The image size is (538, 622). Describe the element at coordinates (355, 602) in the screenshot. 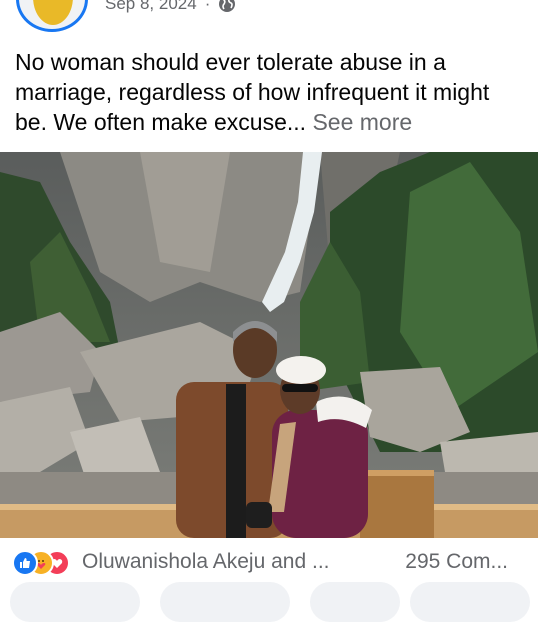

I see `share-button` at that location.